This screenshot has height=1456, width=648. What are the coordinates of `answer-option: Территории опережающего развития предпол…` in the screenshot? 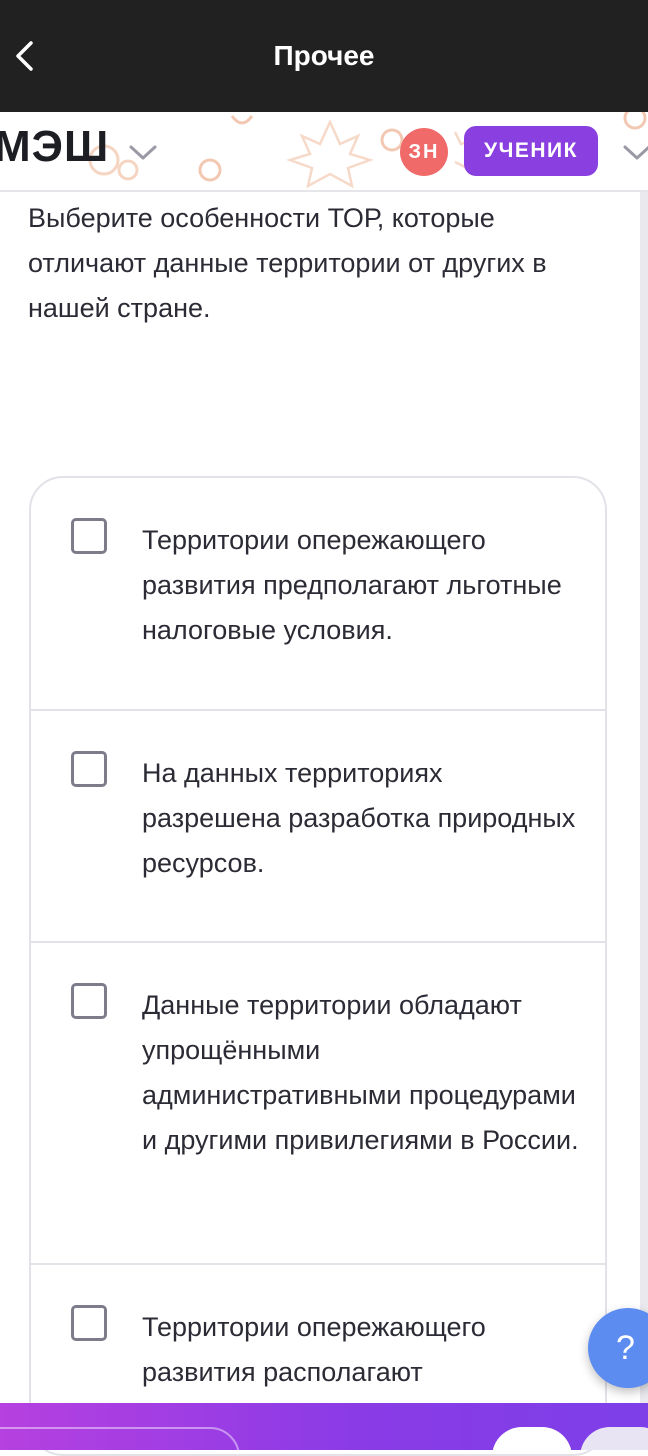 It's located at (318, 594).